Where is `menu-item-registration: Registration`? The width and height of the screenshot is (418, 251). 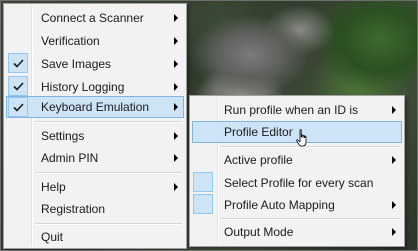 menu-item-registration: Registration is located at coordinates (95, 209).